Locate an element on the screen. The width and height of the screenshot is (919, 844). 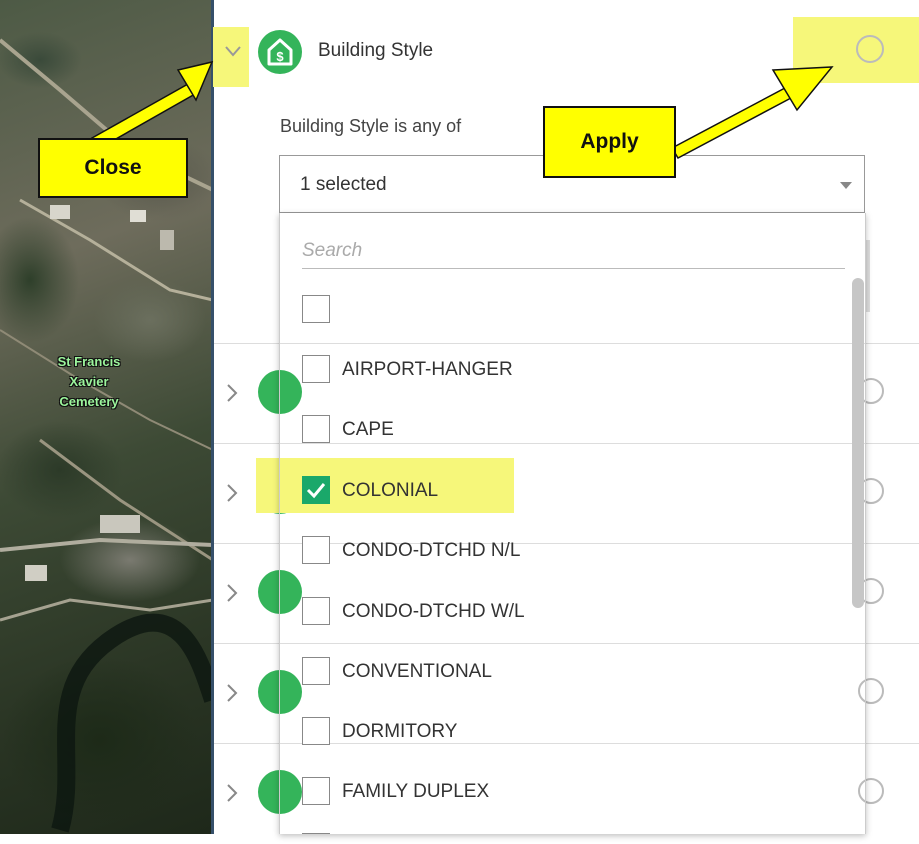
option-label: FAMILY DUPLEX is located at coordinates (416, 791).